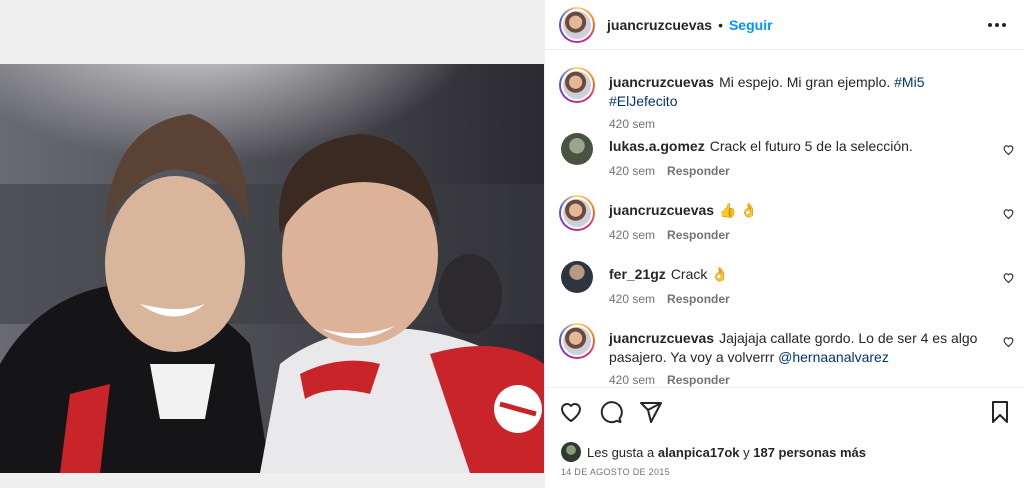 This screenshot has height=488, width=1024. What do you see at coordinates (661, 82) in the screenshot?
I see `caption-username: juancruzcuevas` at bounding box center [661, 82].